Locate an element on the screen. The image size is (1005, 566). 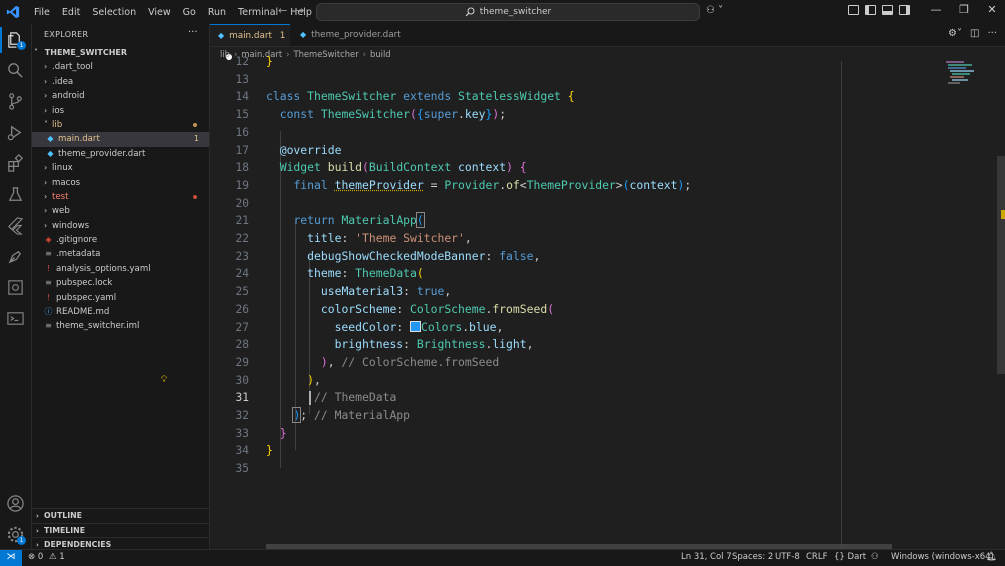
menu-run: Run is located at coordinates (217, 12).